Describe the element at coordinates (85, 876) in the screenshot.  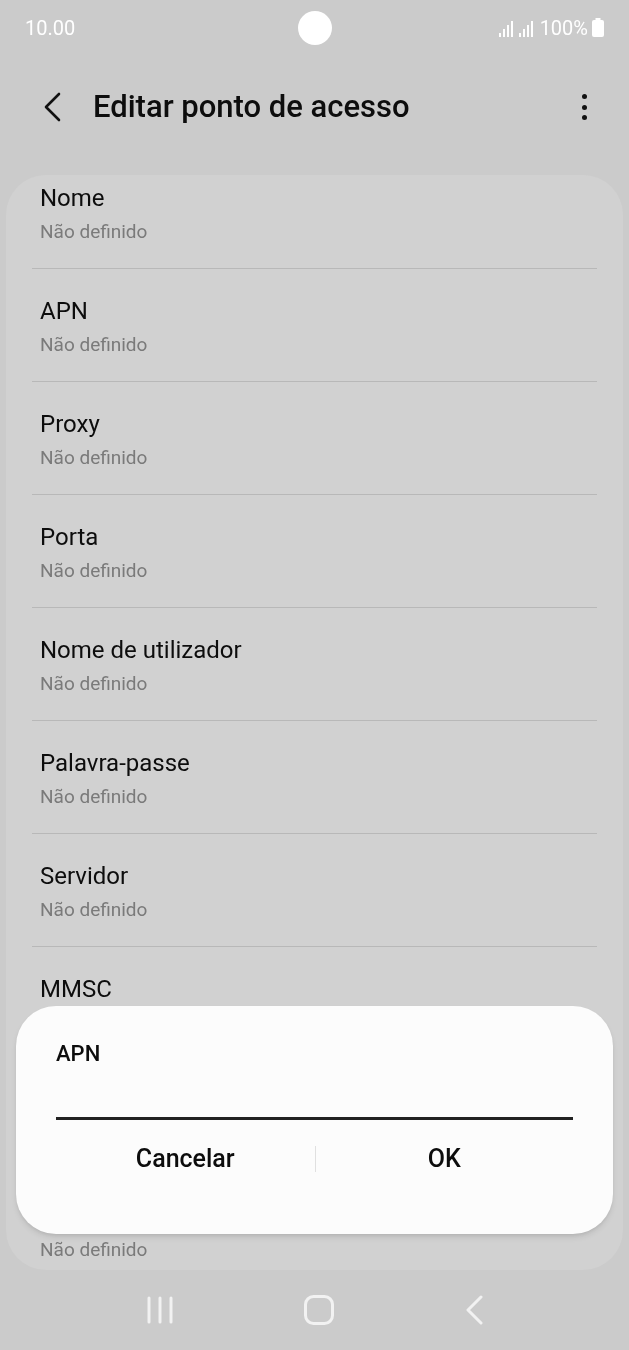
I see `setting-title: Servidor` at that location.